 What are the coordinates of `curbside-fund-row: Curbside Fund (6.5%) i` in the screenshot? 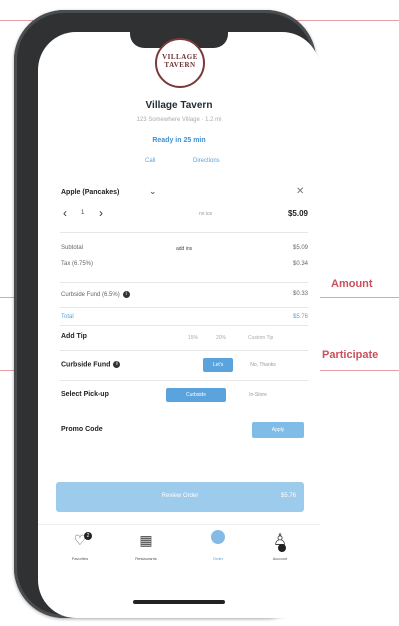 It's located at (95, 294).